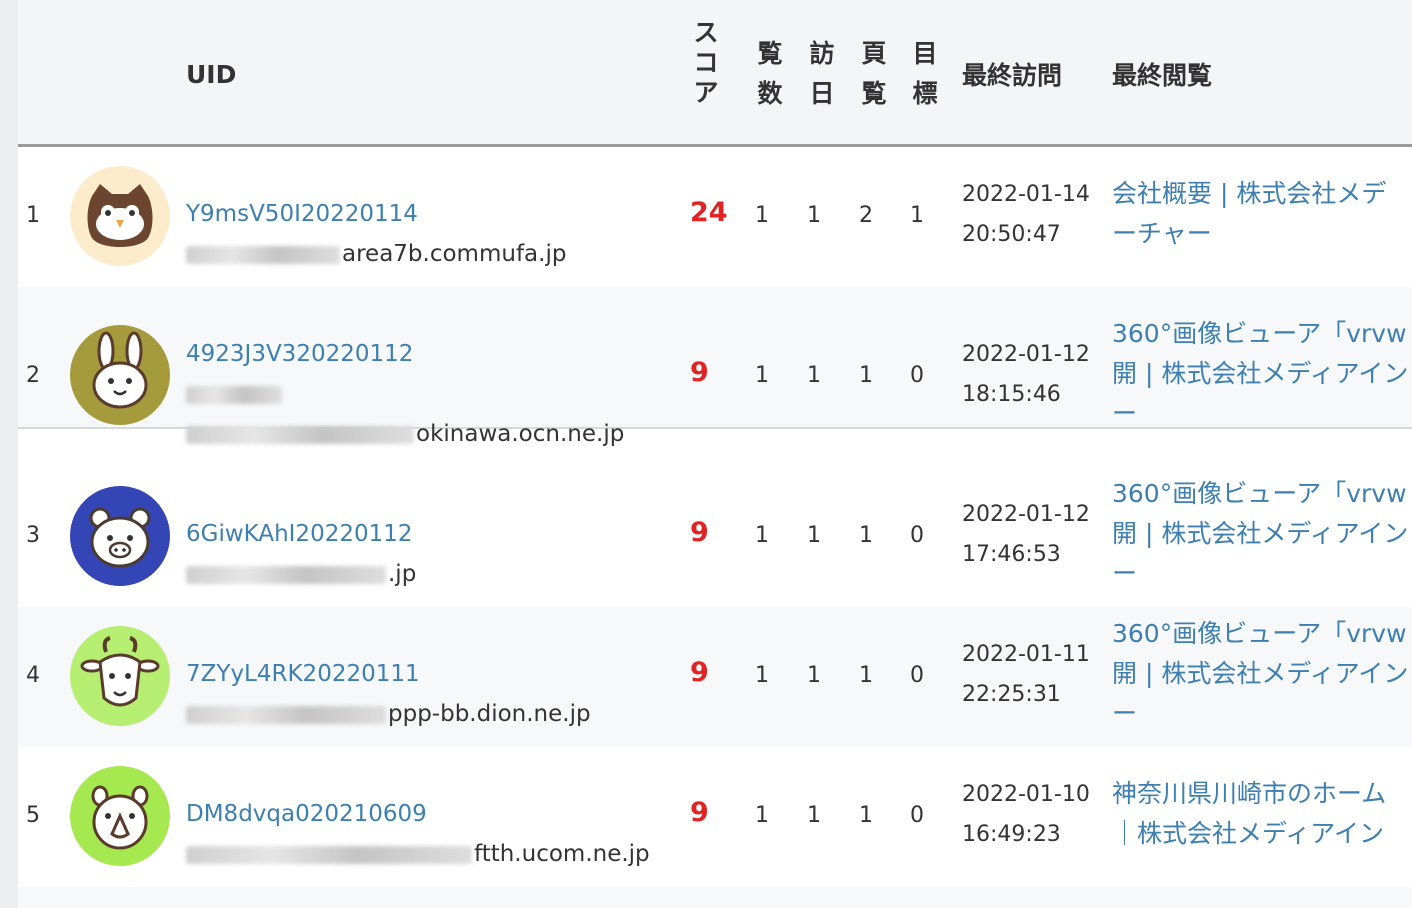 This screenshot has height=908, width=1412. Describe the element at coordinates (299, 534) in the screenshot. I see `uid-link: 6GiwKAhI20220112` at that location.